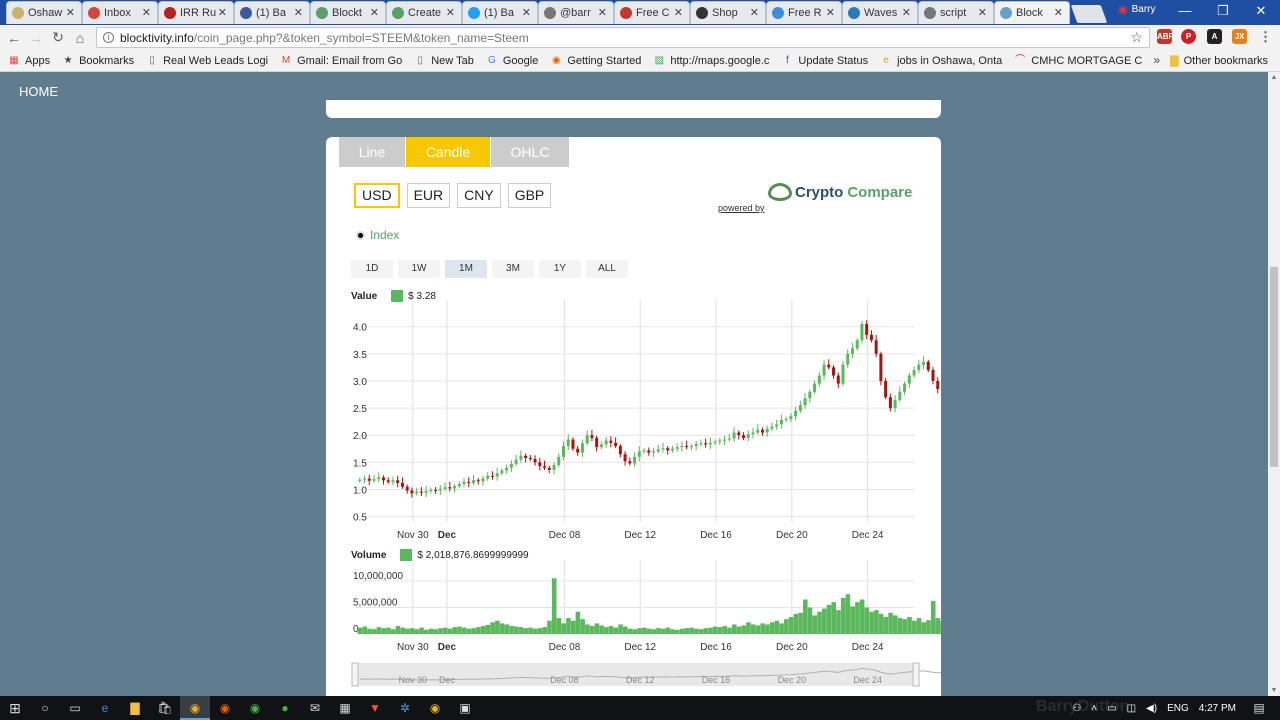 The height and width of the screenshot is (720, 1280). Describe the element at coordinates (45, 708) in the screenshot. I see `search-icon: ○` at that location.